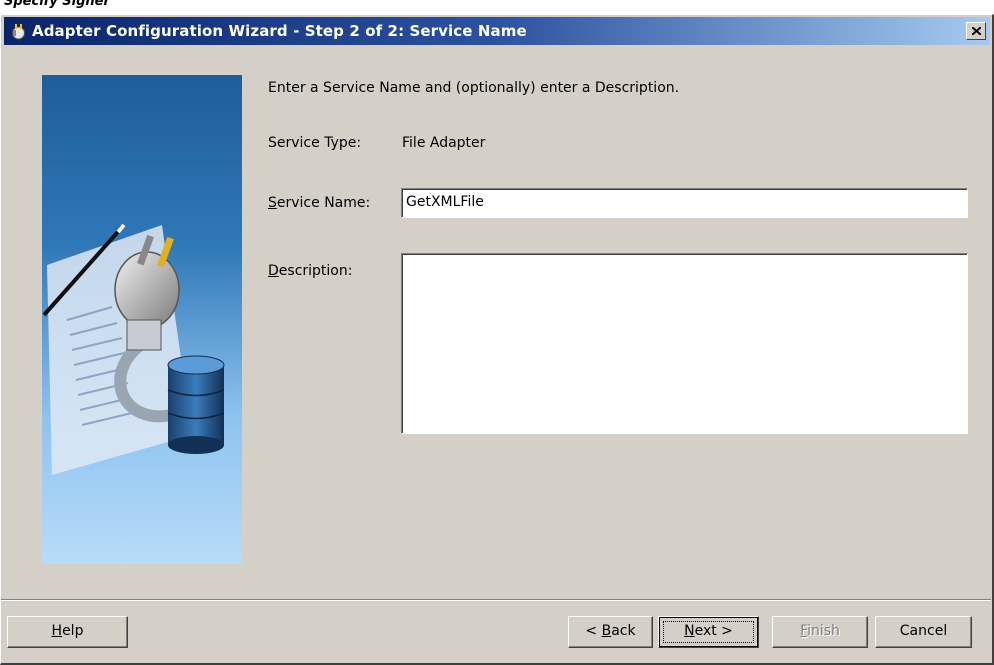 The image size is (994, 665). I want to click on help-button: Help, so click(67, 632).